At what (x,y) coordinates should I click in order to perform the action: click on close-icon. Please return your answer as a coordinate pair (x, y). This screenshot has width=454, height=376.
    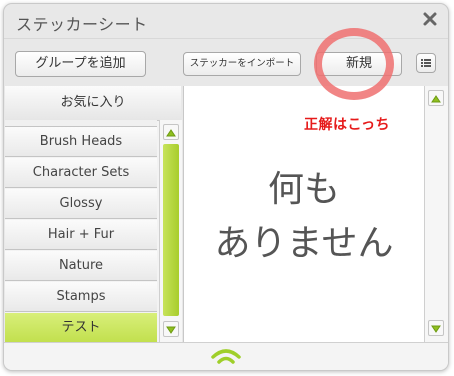
    Looking at the image, I should click on (430, 19).